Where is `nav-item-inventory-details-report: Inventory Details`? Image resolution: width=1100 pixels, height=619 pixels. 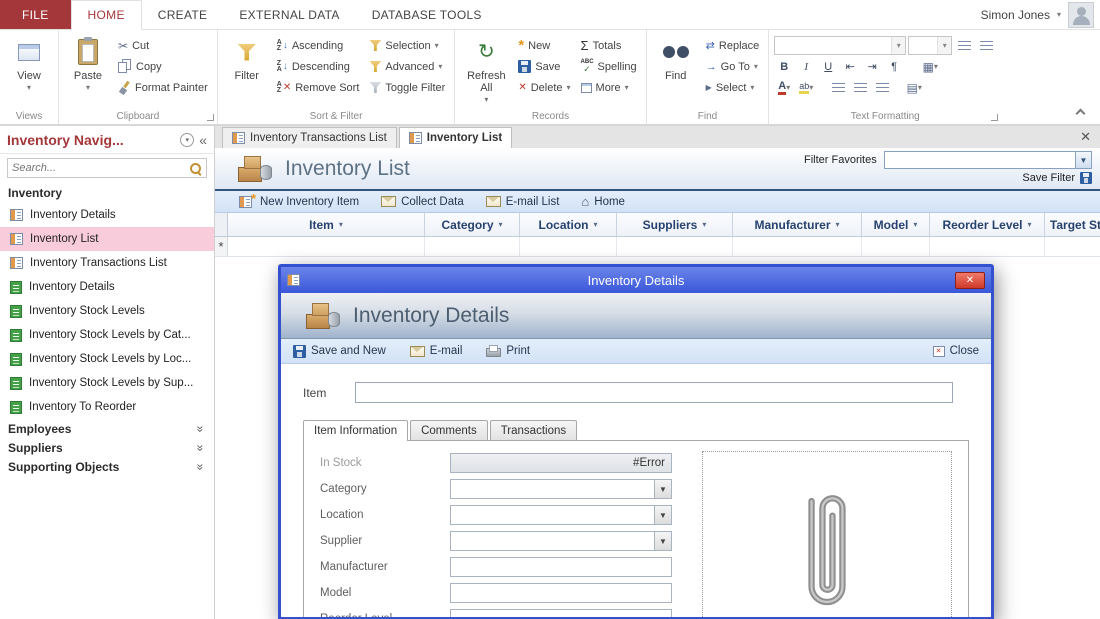 nav-item-inventory-details-report: Inventory Details is located at coordinates (107, 287).